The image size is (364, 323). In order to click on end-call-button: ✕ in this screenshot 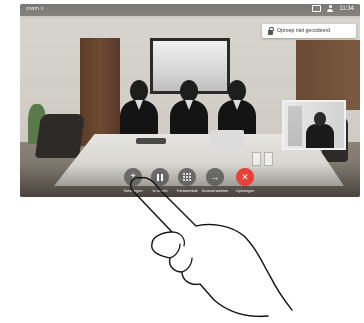, I will do `click(245, 177)`.